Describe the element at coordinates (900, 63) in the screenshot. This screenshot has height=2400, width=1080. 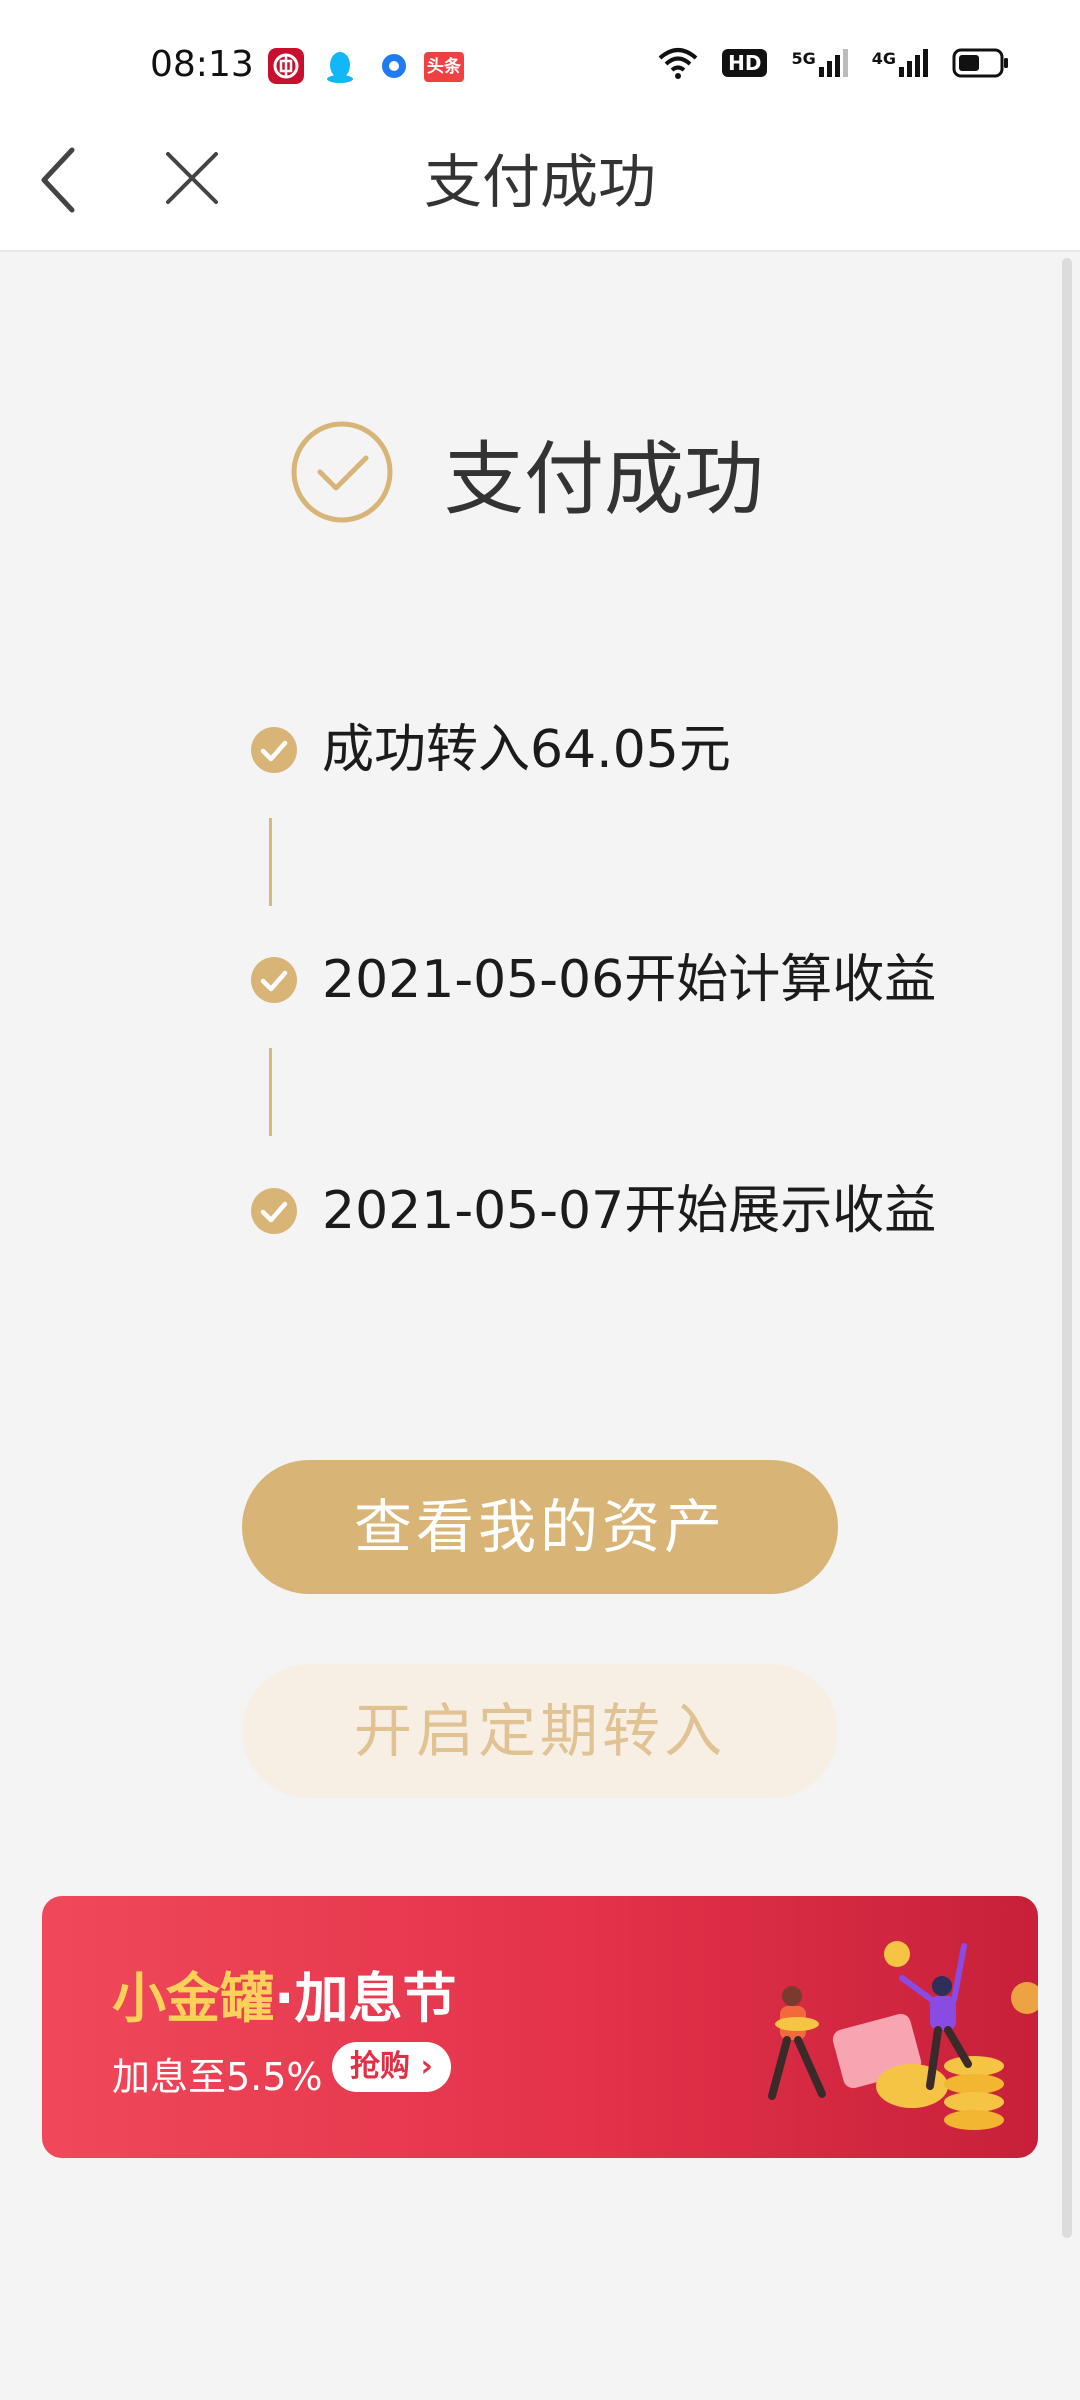
I see `signal-4g-icon: 4G` at that location.